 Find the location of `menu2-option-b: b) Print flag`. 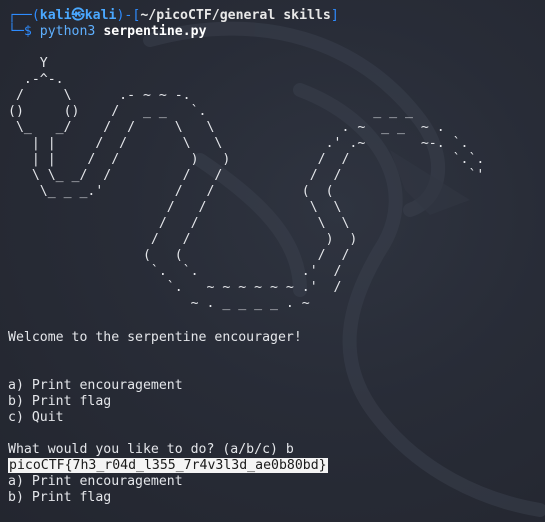

menu2-option-b: b) Print flag is located at coordinates (60, 497).